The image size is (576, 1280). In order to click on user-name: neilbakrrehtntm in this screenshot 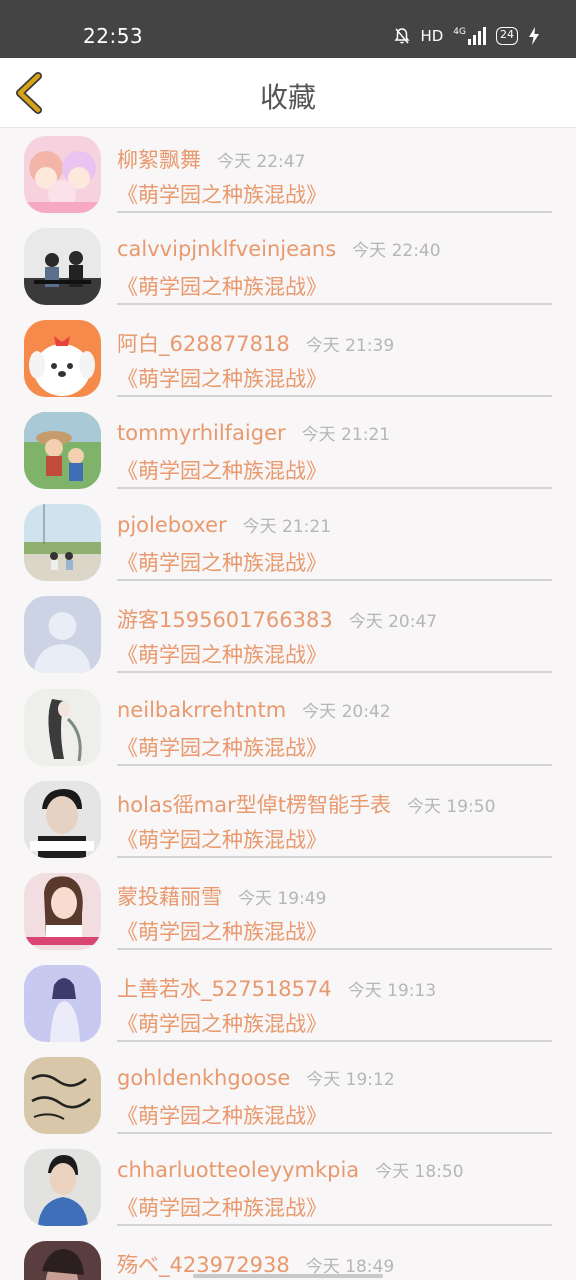, I will do `click(201, 710)`.